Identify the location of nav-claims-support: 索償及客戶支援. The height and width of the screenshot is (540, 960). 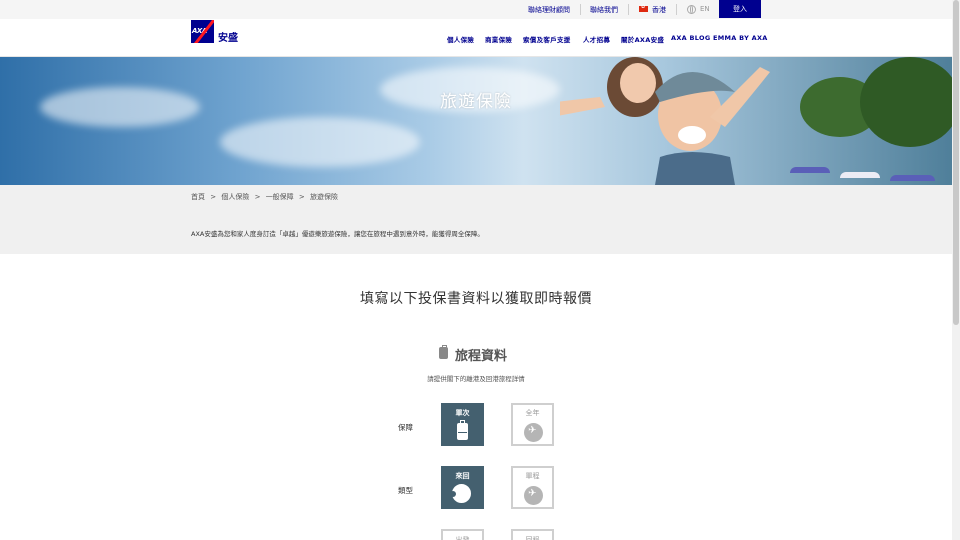
(547, 39).